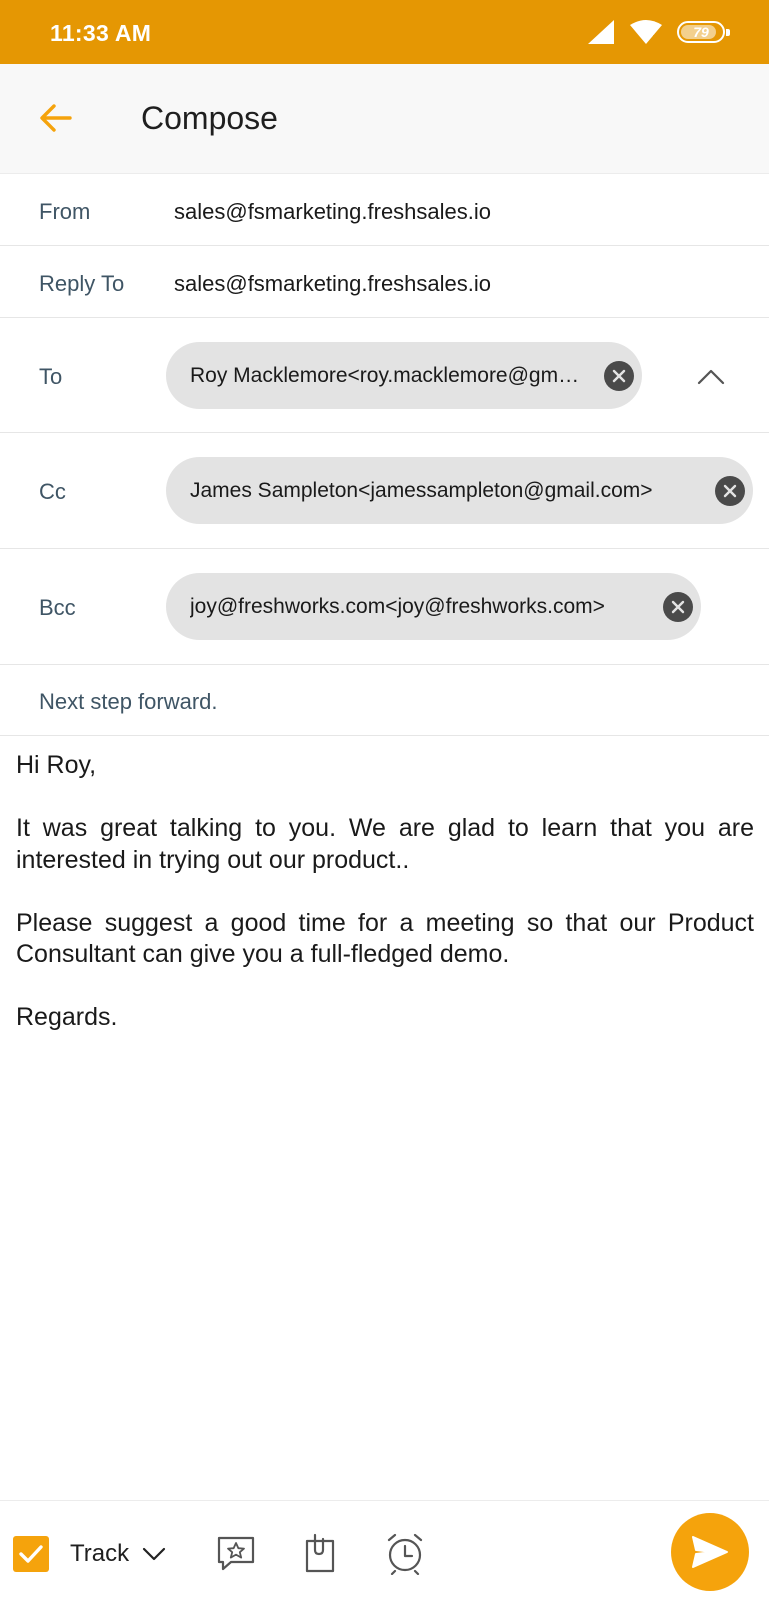  What do you see at coordinates (397, 606) in the screenshot?
I see `bcc-recipient-text: joy@freshworks.com<joy@freshworks.com>` at bounding box center [397, 606].